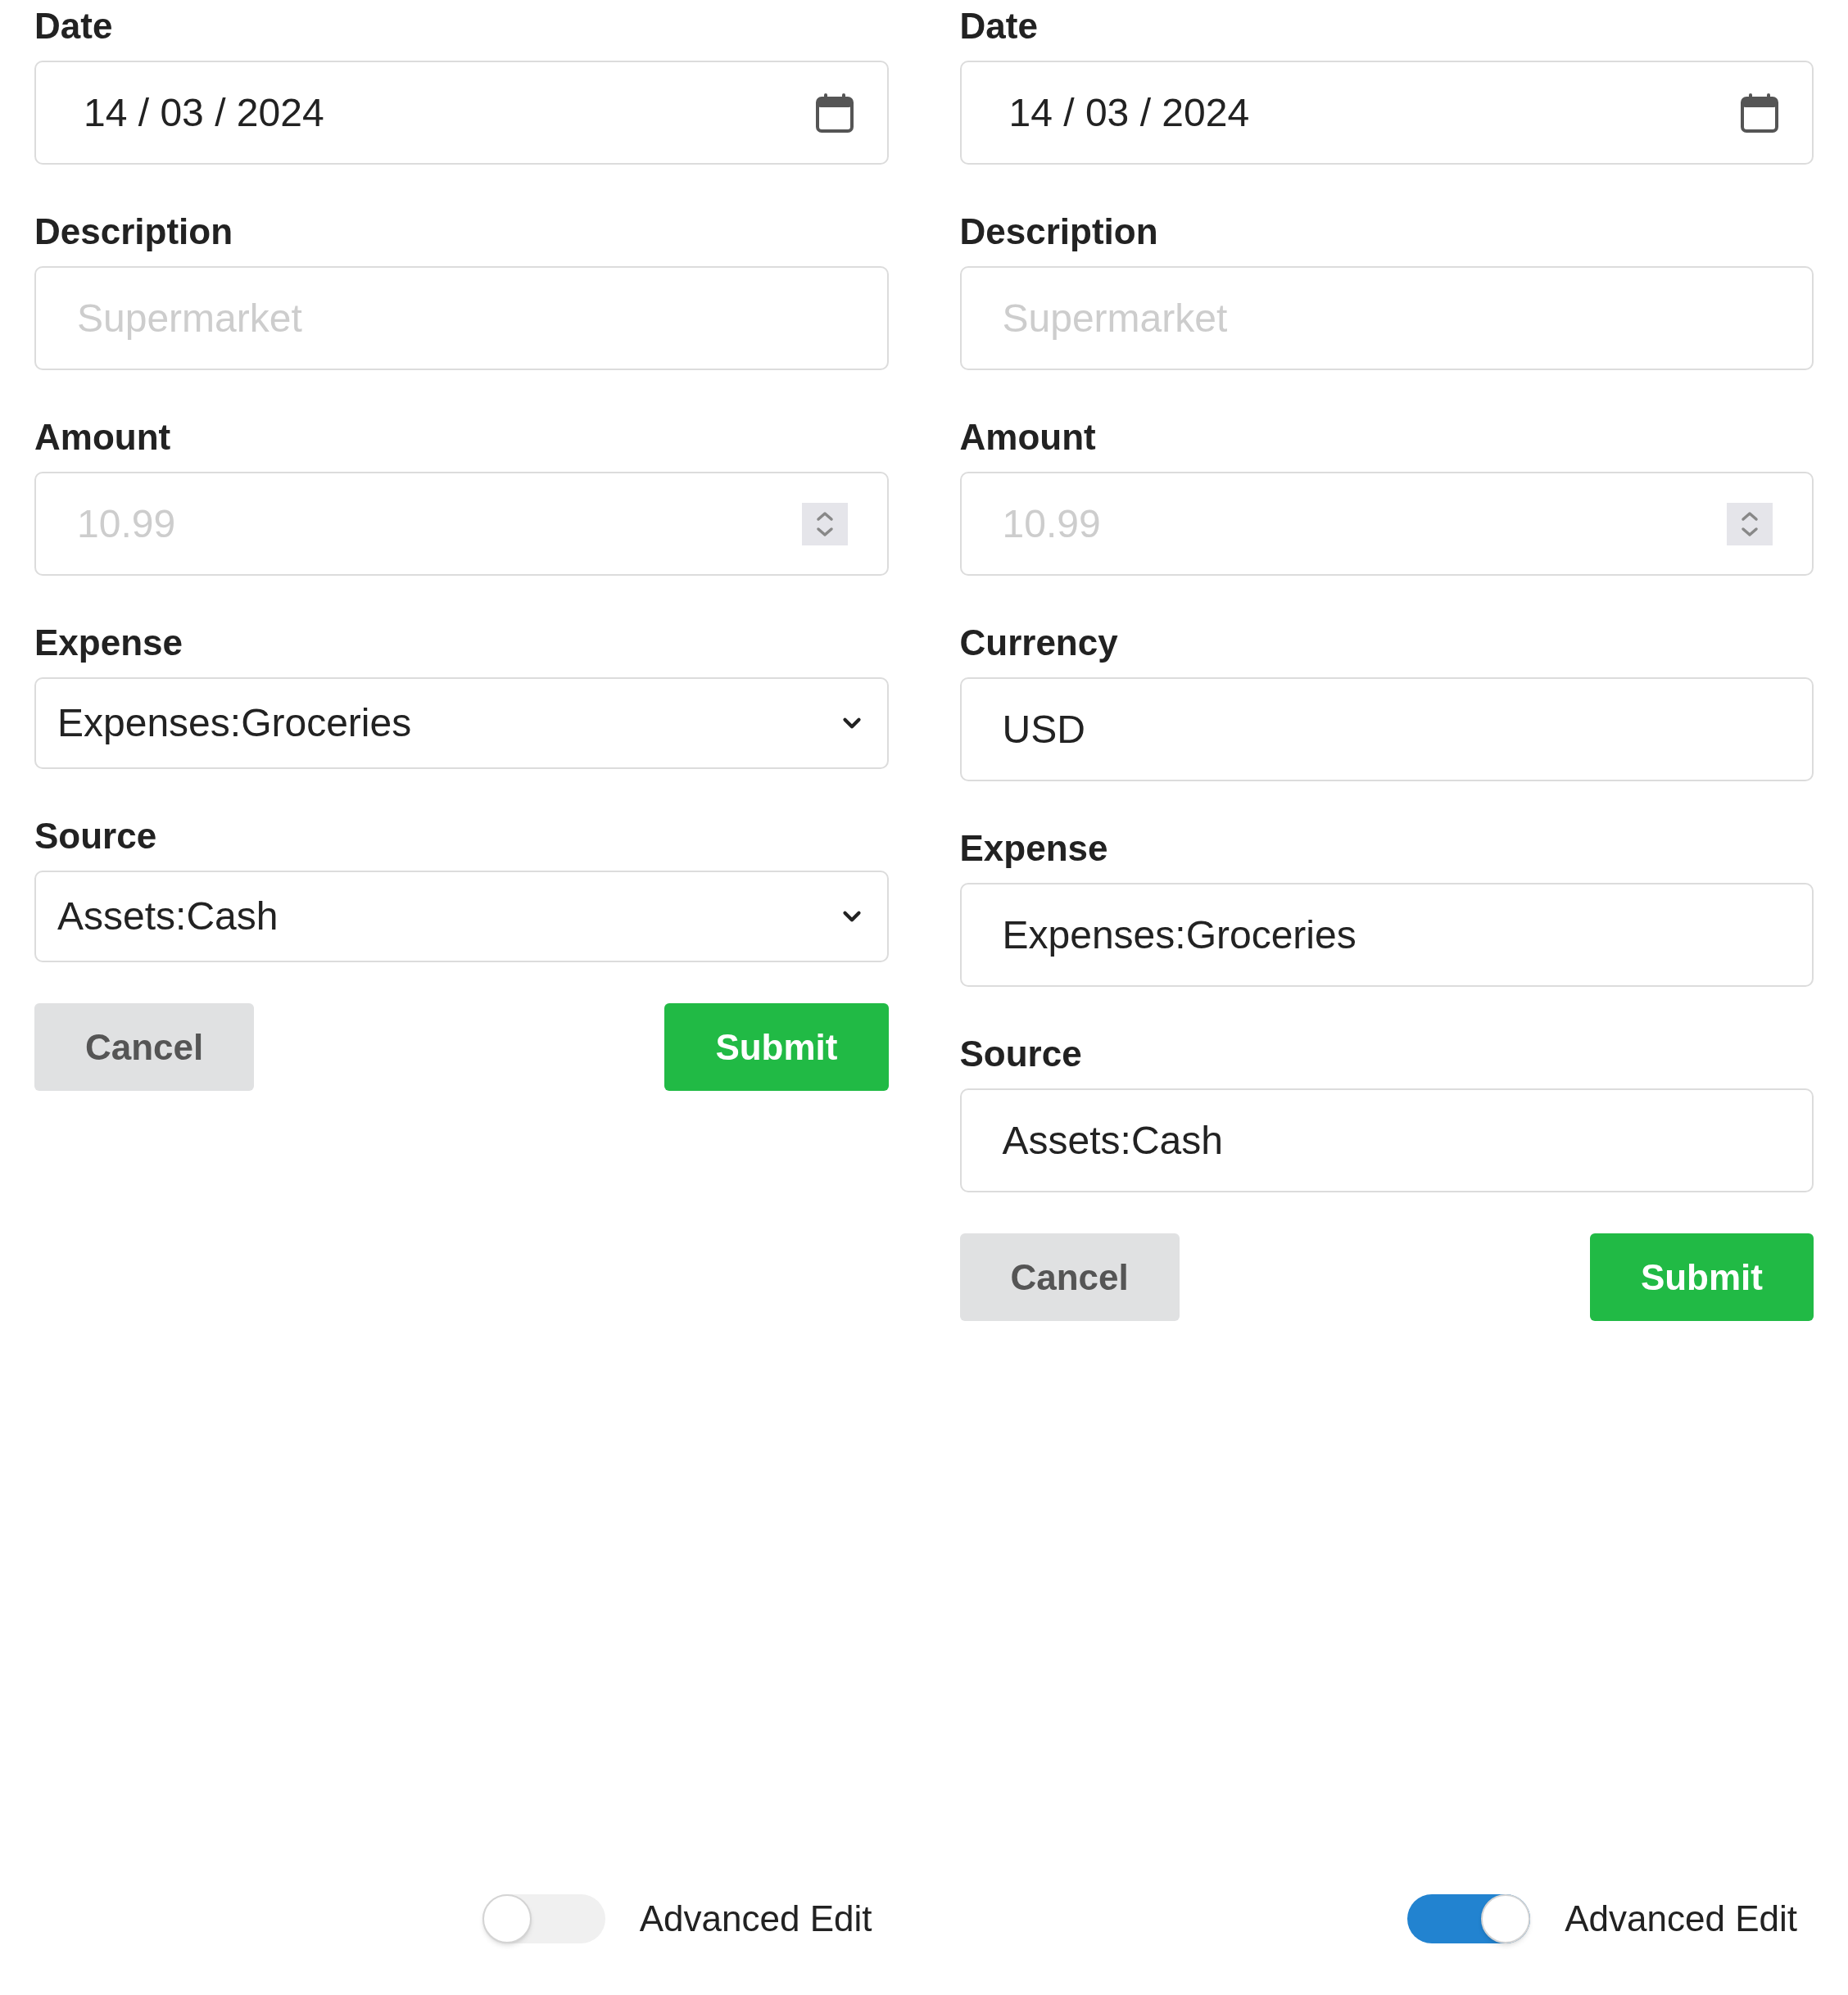 The image size is (1848, 1995). Describe the element at coordinates (1039, 643) in the screenshot. I see `field-label: Currency` at that location.